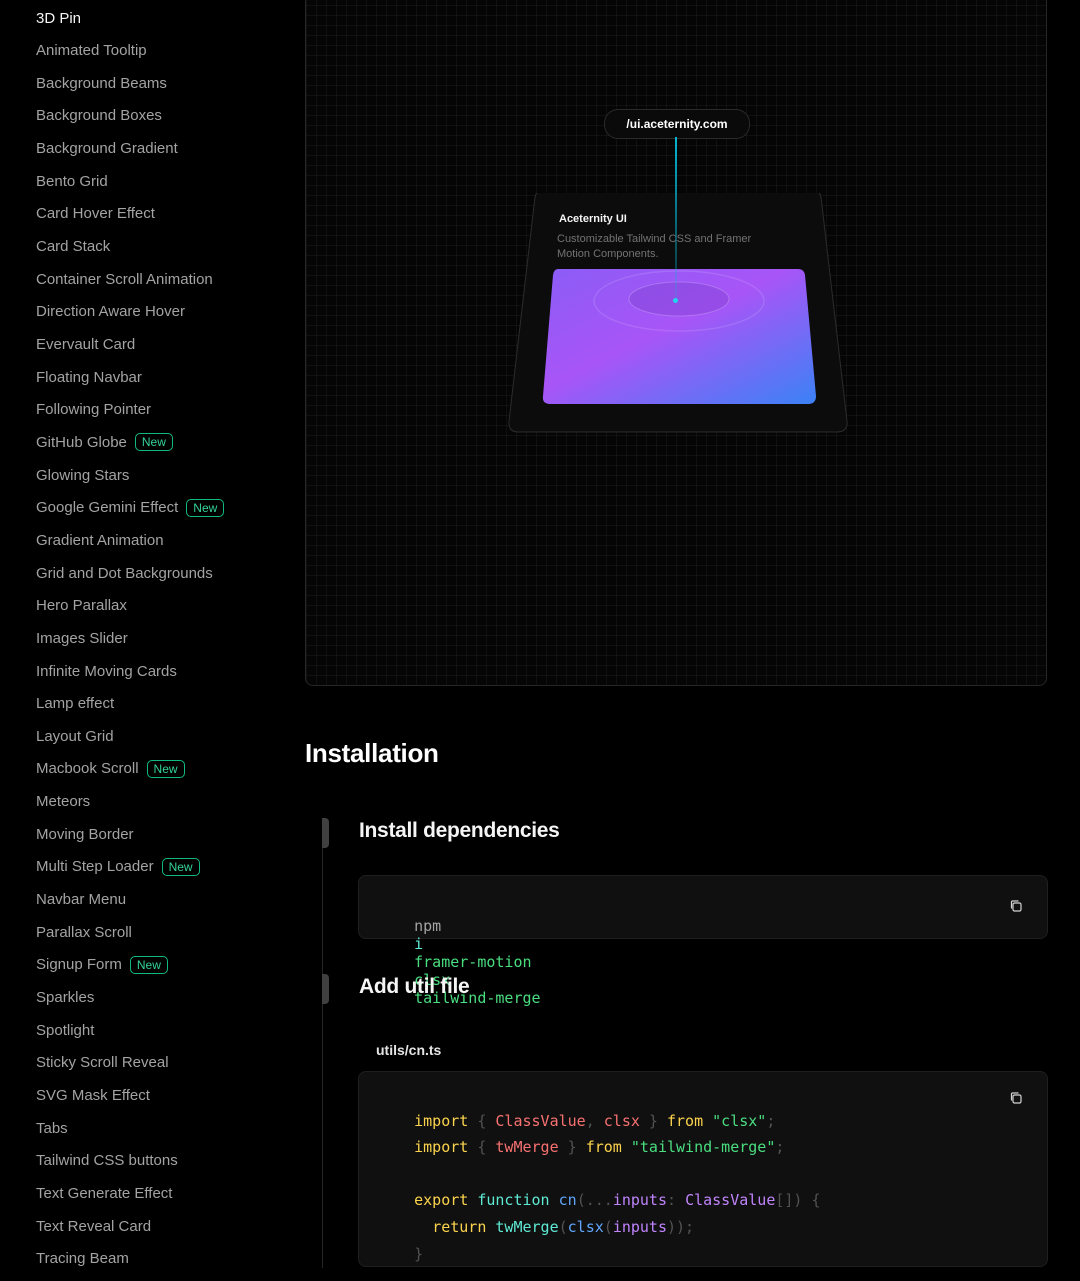 The width and height of the screenshot is (1080, 1281). I want to click on sidebar-item: Multi Step Loader New, so click(118, 867).